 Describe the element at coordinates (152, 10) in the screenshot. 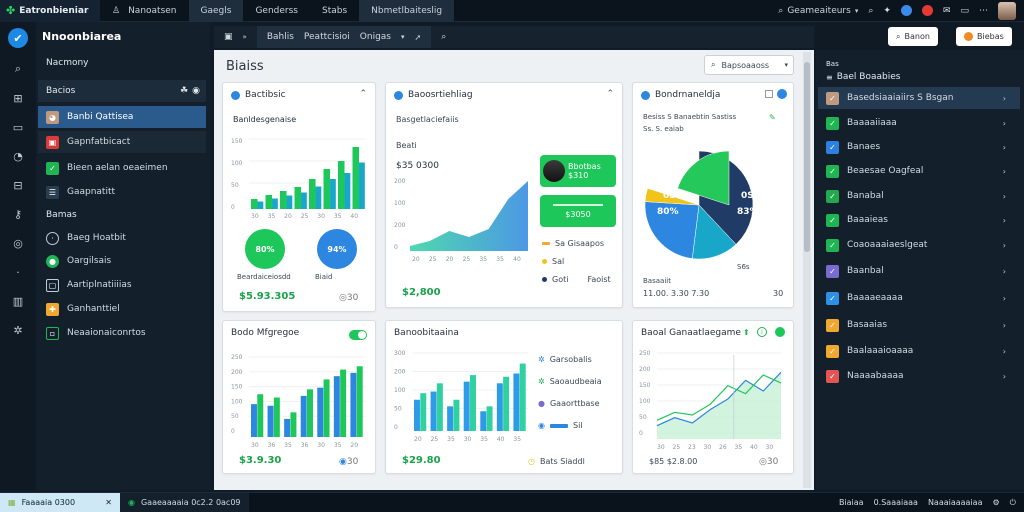

I see `top-tab-1-label: Nanoatsen` at that location.